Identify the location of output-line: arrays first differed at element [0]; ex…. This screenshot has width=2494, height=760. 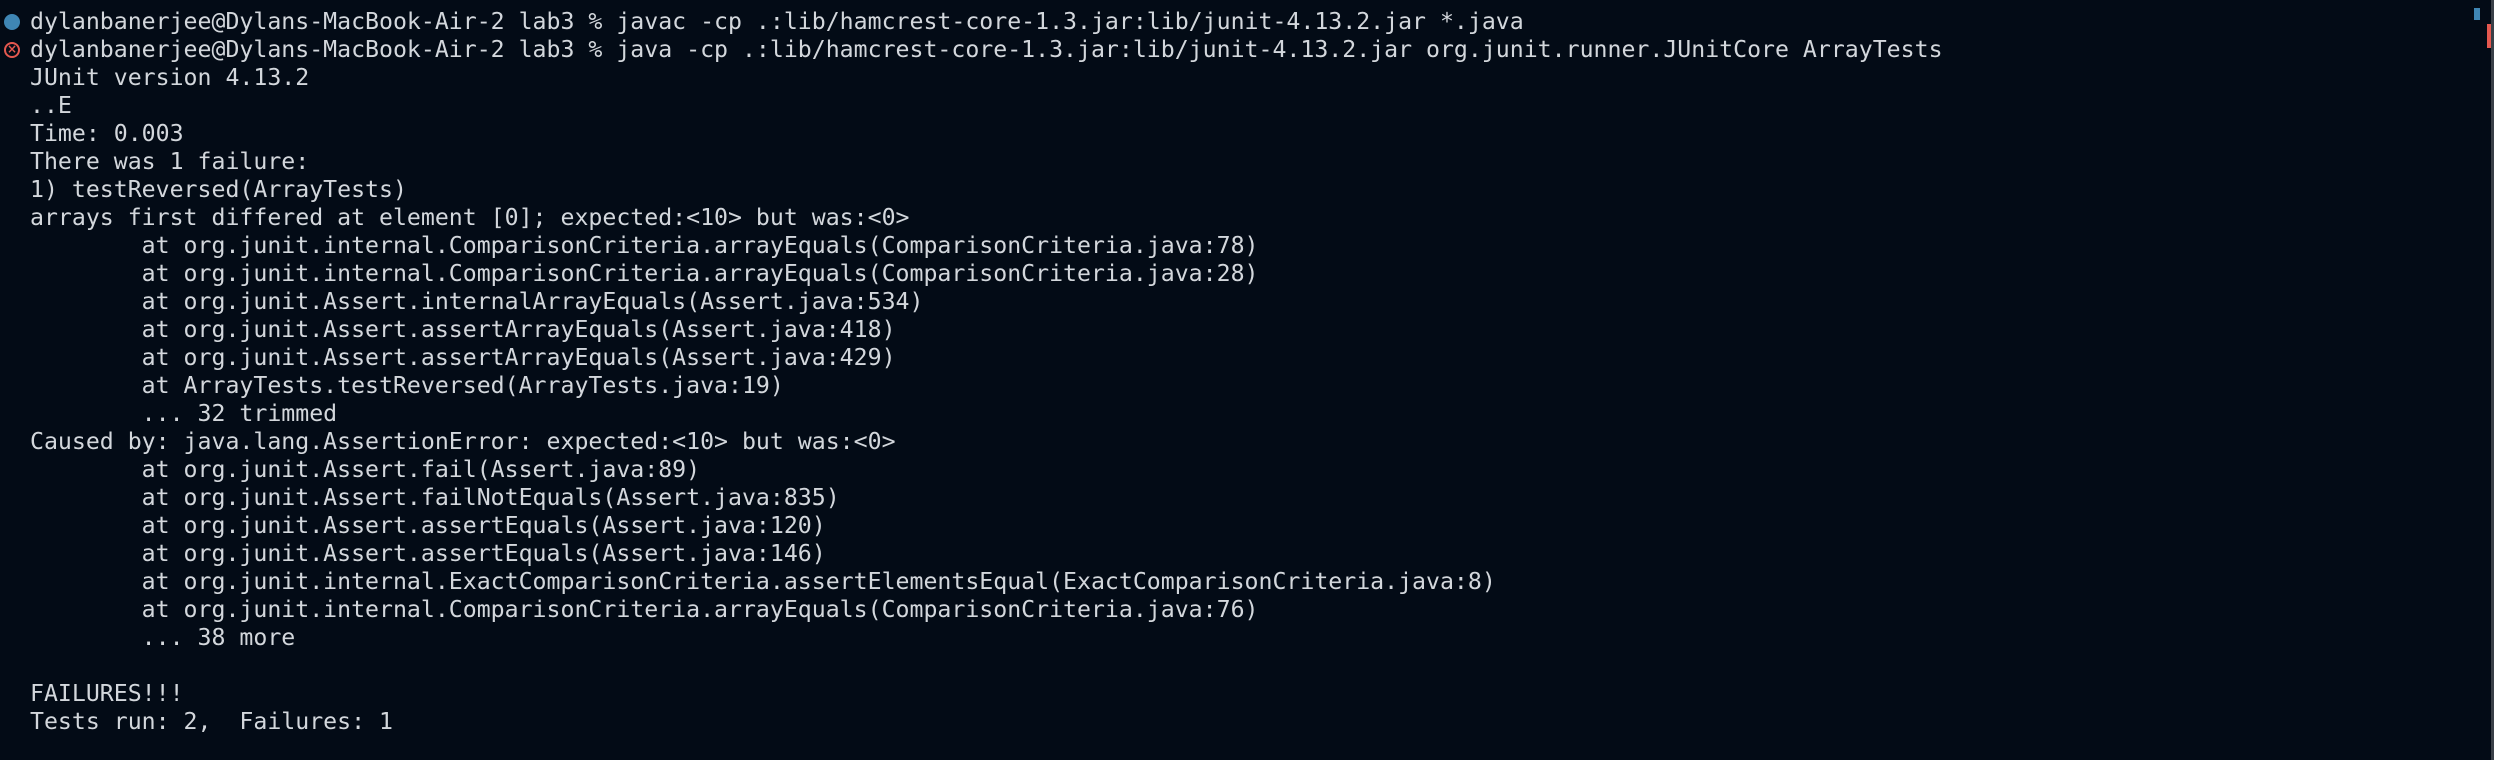
(1240, 218).